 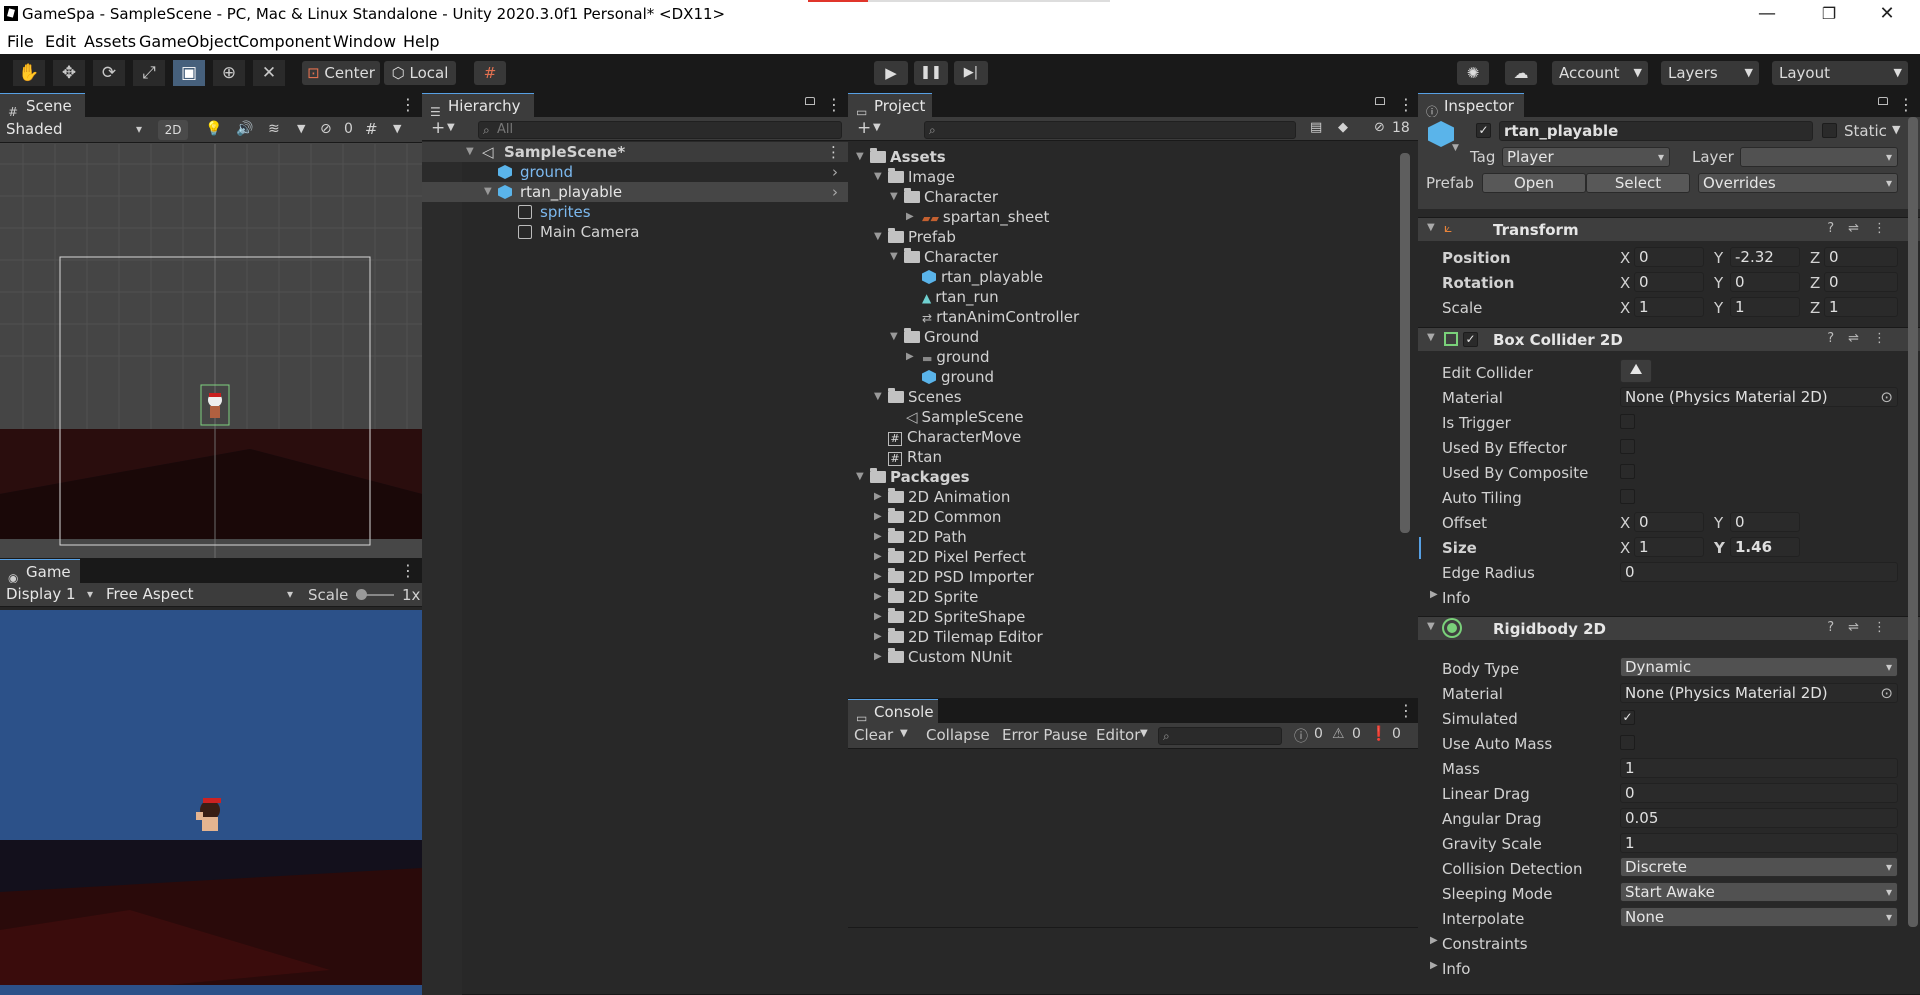 What do you see at coordinates (341, 73) in the screenshot?
I see `pivot-center-toggle: ⊡ Center` at bounding box center [341, 73].